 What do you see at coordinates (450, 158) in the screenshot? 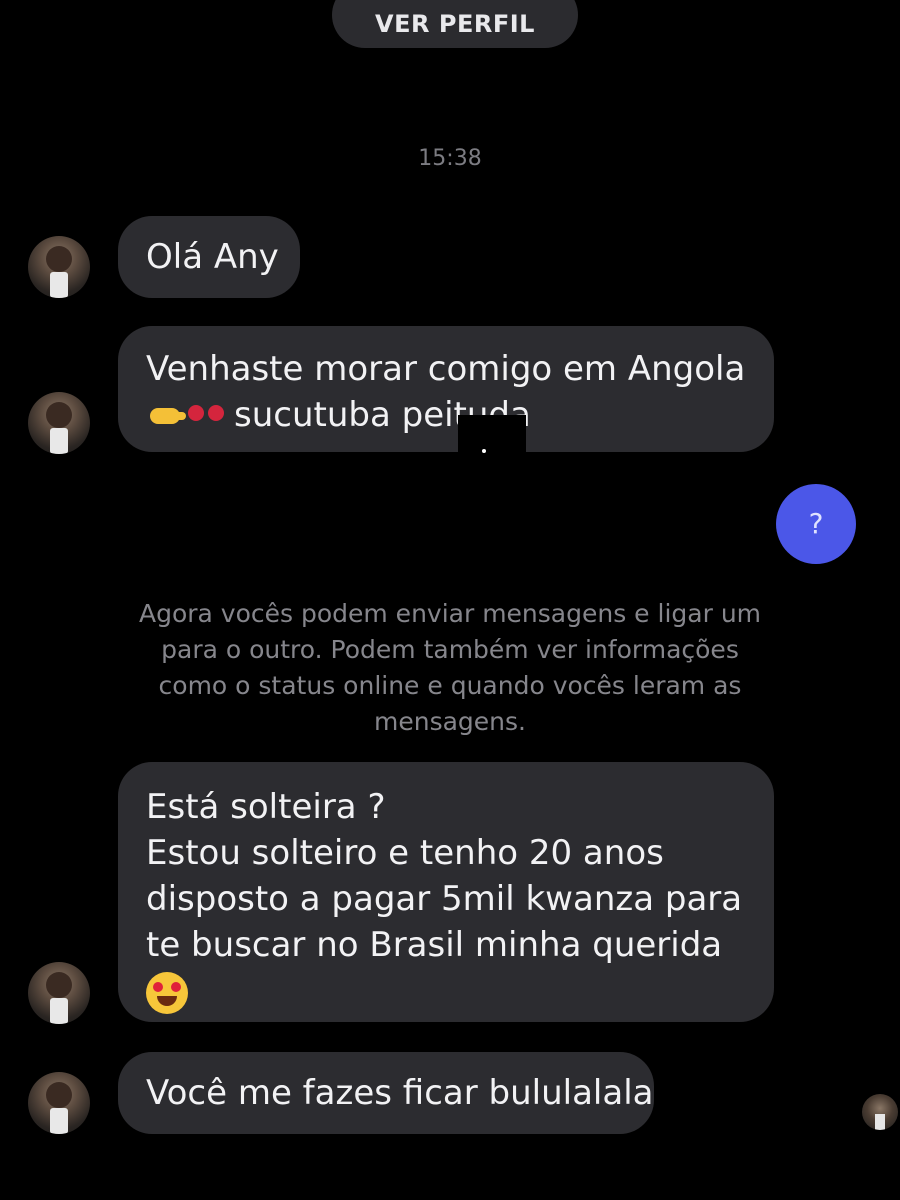
I see `message-timestamp: 15:38` at bounding box center [450, 158].